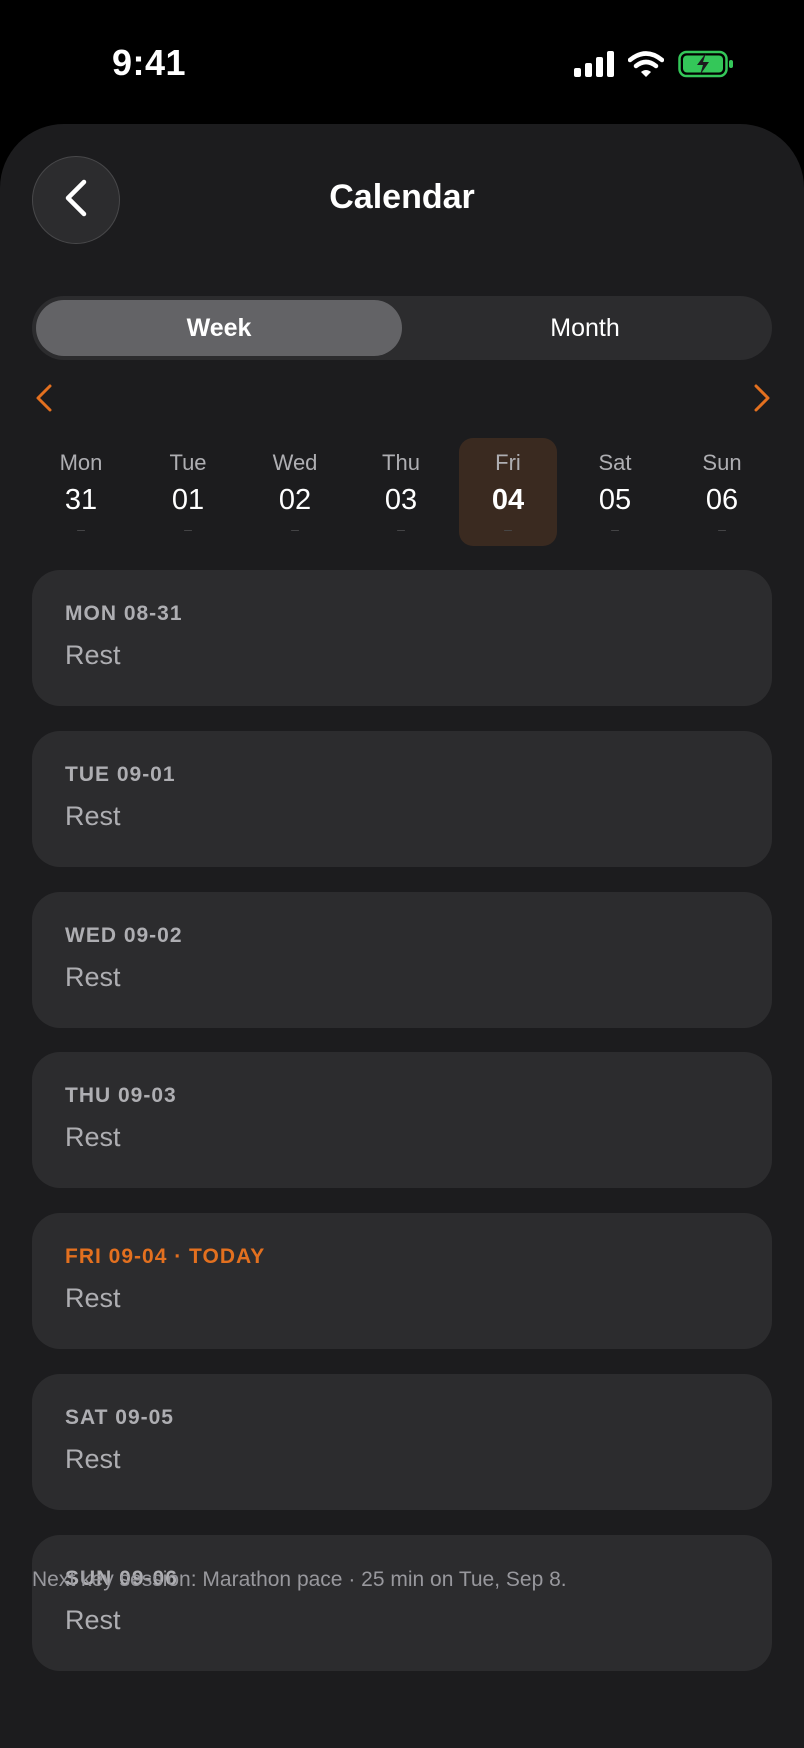 The width and height of the screenshot is (804, 1748). I want to click on chevron-right-icon, so click(762, 400).